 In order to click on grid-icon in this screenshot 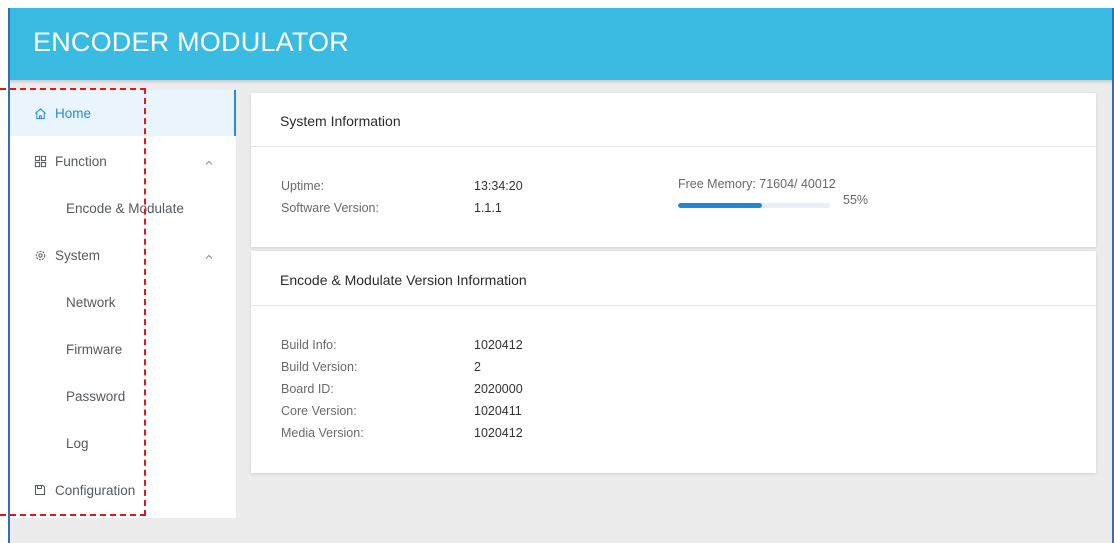, I will do `click(40, 161)`.